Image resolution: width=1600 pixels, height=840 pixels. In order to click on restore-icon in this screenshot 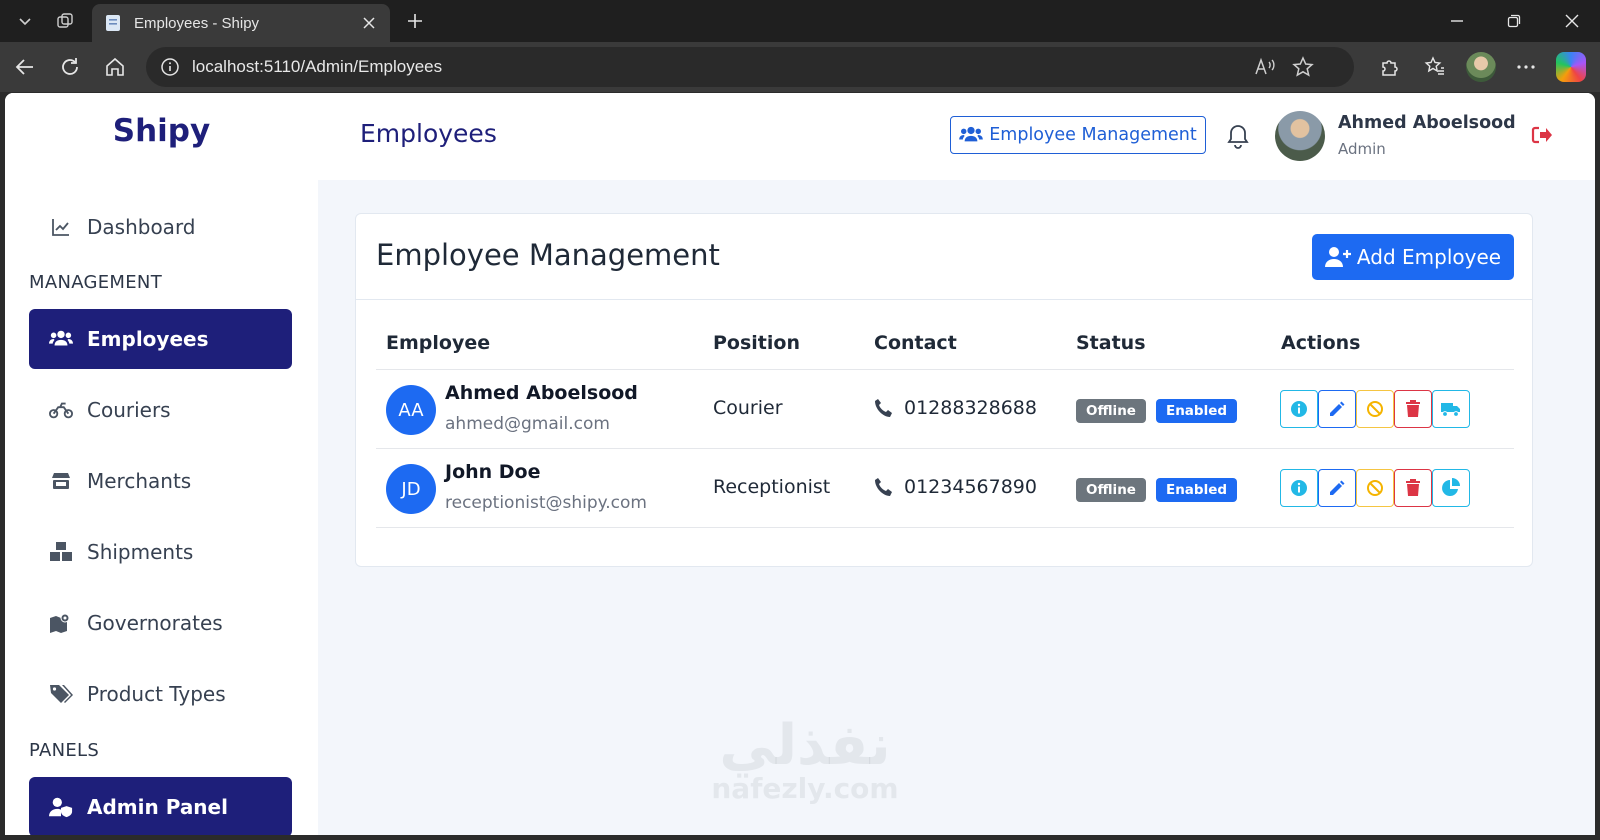, I will do `click(1514, 21)`.